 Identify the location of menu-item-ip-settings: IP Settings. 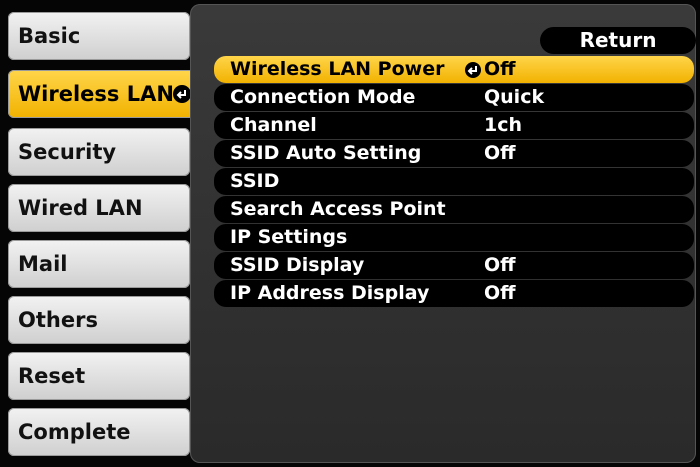
(454, 237).